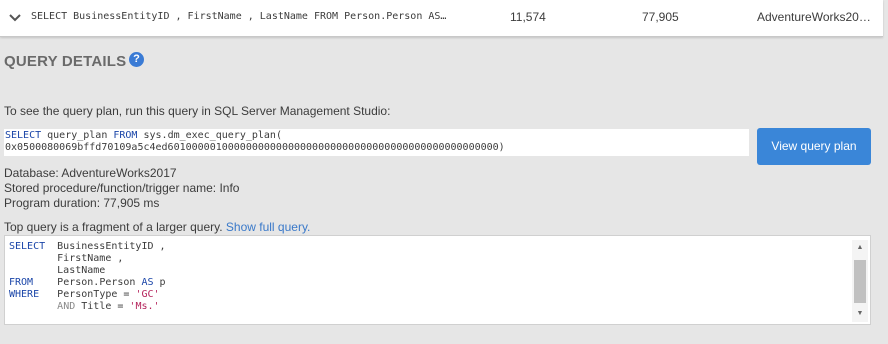  I want to click on plan-keyword-select: SELECT, so click(23, 135).